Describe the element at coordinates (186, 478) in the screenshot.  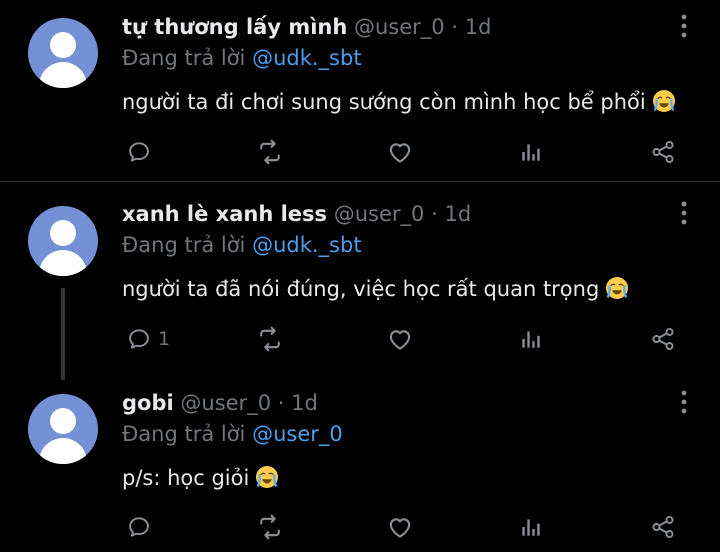
I see `tweet-text-content: p/s: học giỏi` at that location.